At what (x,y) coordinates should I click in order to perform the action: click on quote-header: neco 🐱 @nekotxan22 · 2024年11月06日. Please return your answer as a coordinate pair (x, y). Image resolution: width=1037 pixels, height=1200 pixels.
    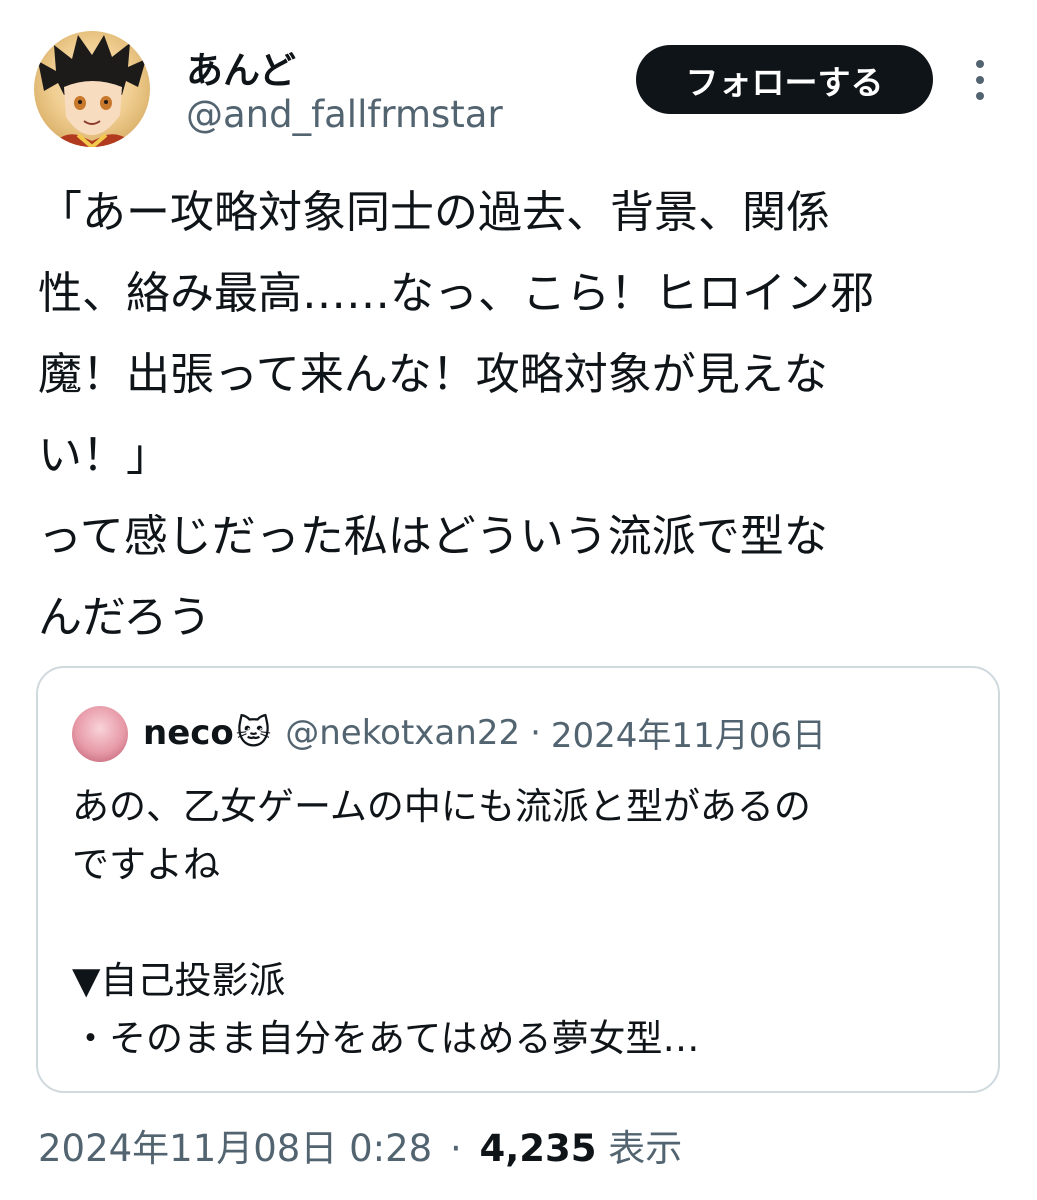
    Looking at the image, I should click on (484, 732).